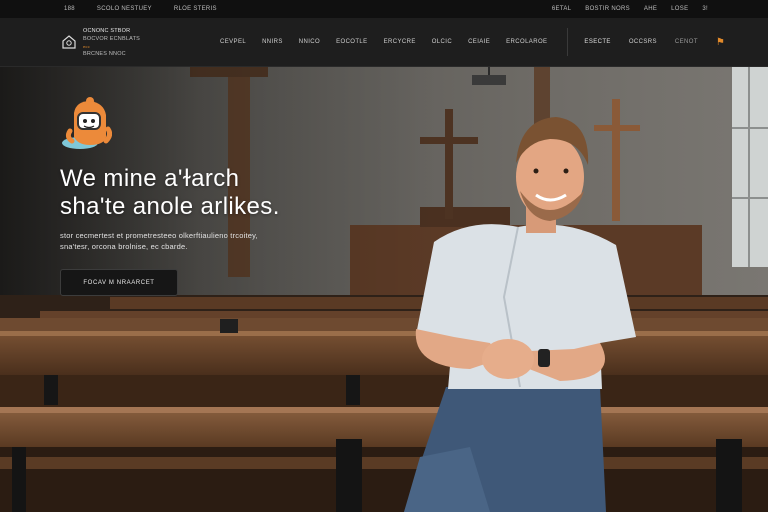 The width and height of the screenshot is (768, 512). What do you see at coordinates (170, 206) in the screenshot?
I see `hero-headline-line-2: sha'te anole arlikes.` at bounding box center [170, 206].